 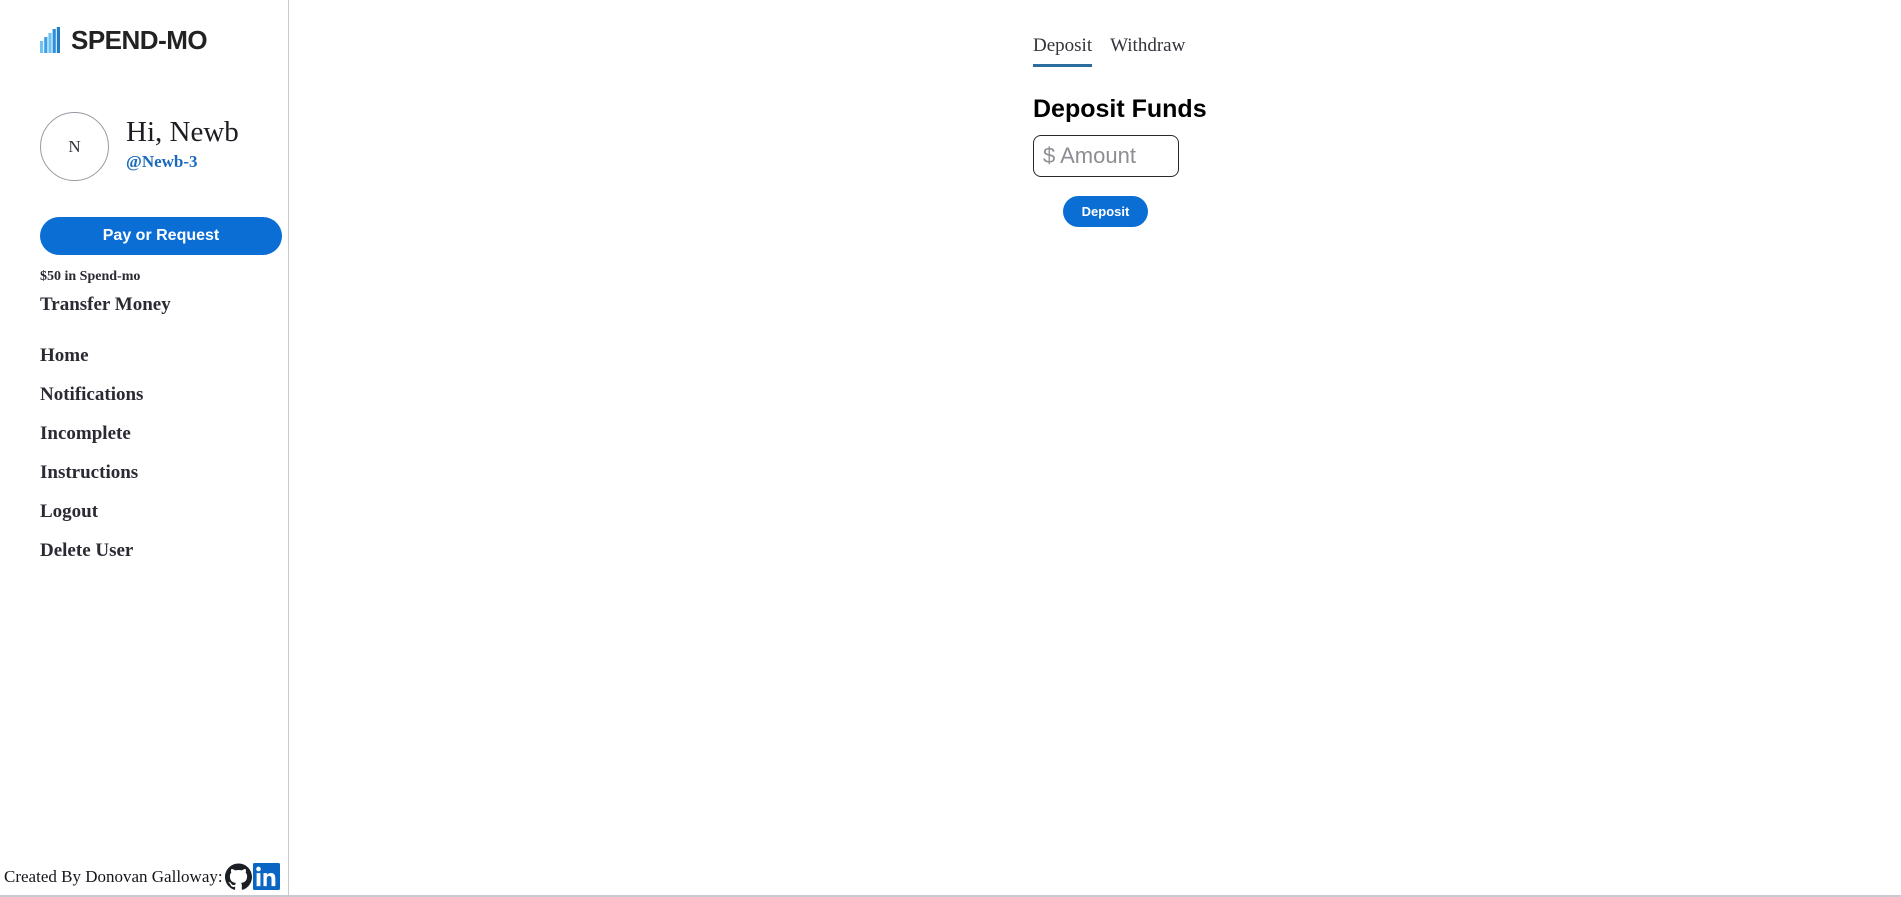 I want to click on avatar: N, so click(x=74, y=146).